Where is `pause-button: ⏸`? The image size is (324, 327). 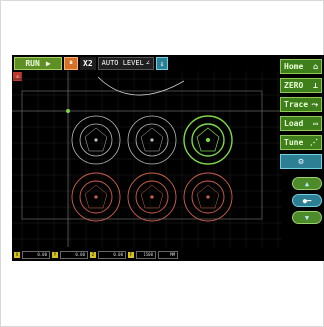
pause-button: ⏸ is located at coordinates (71, 63).